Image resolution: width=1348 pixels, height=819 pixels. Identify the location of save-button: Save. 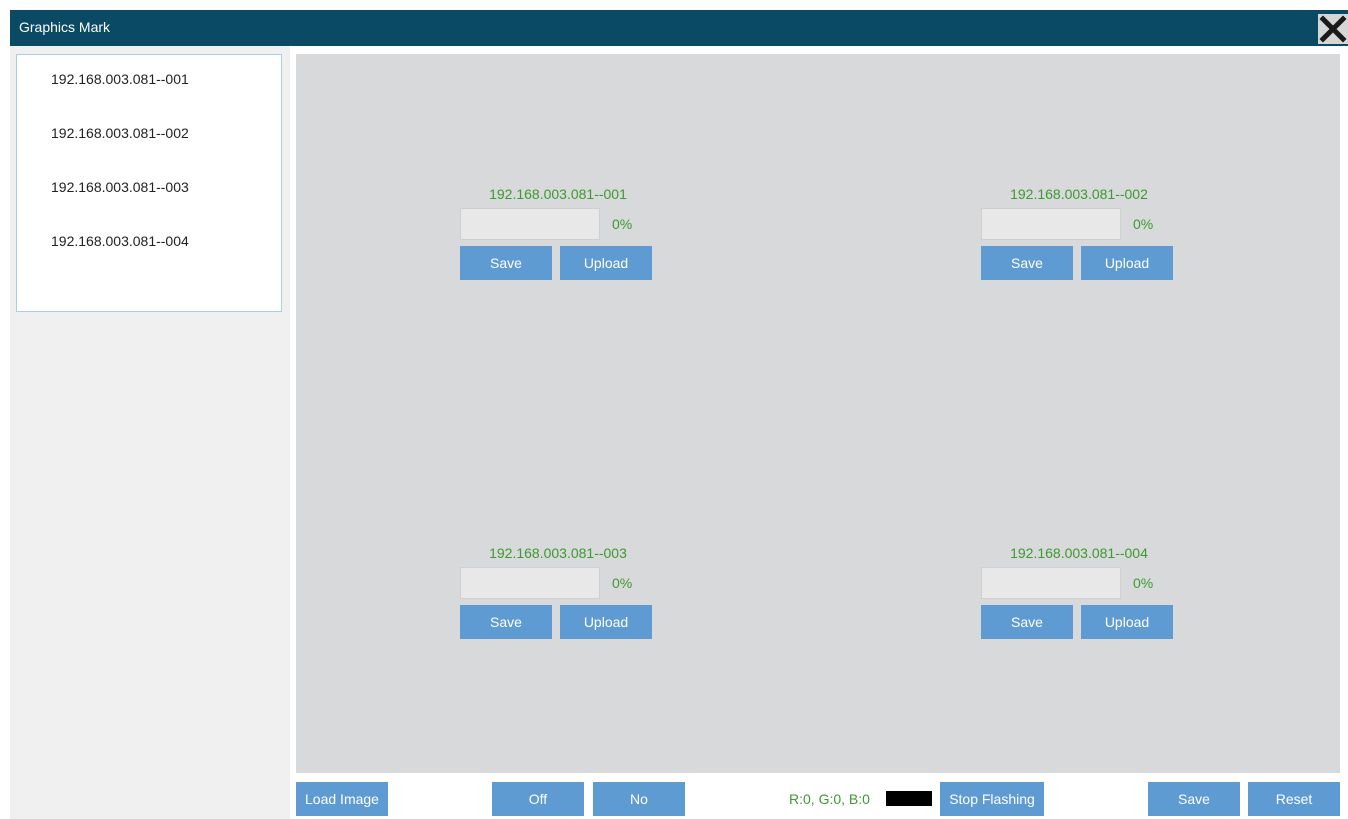
(1194, 799).